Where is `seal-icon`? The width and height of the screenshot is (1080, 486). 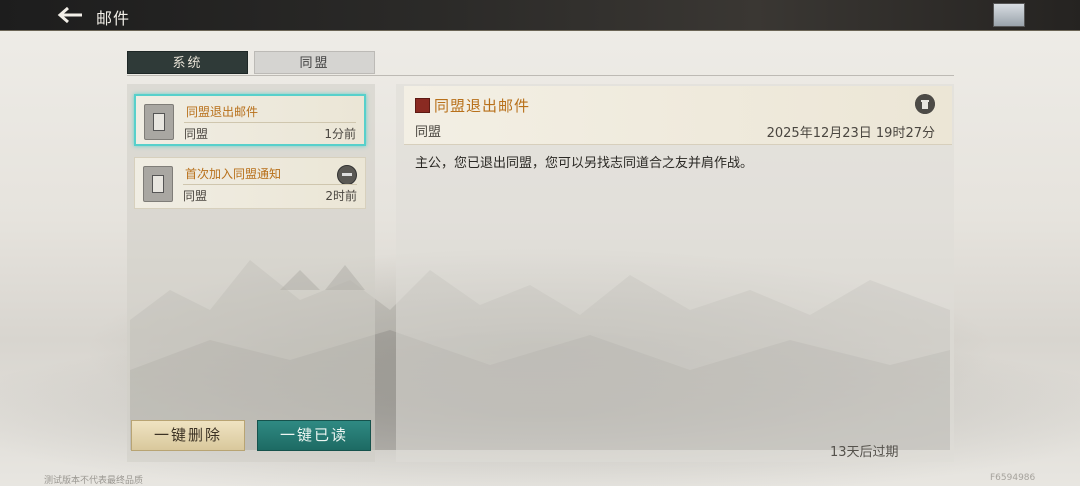
seal-icon is located at coordinates (422, 105).